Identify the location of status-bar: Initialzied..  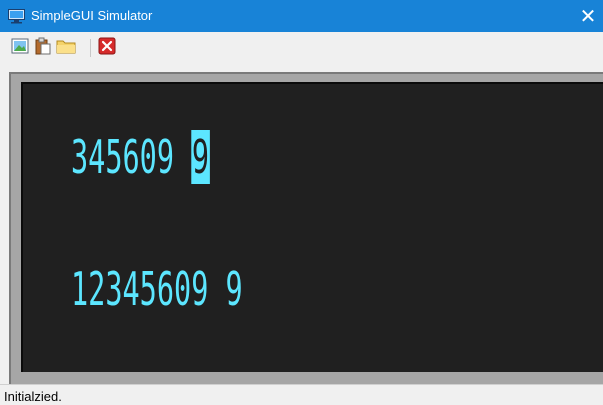
(301, 394).